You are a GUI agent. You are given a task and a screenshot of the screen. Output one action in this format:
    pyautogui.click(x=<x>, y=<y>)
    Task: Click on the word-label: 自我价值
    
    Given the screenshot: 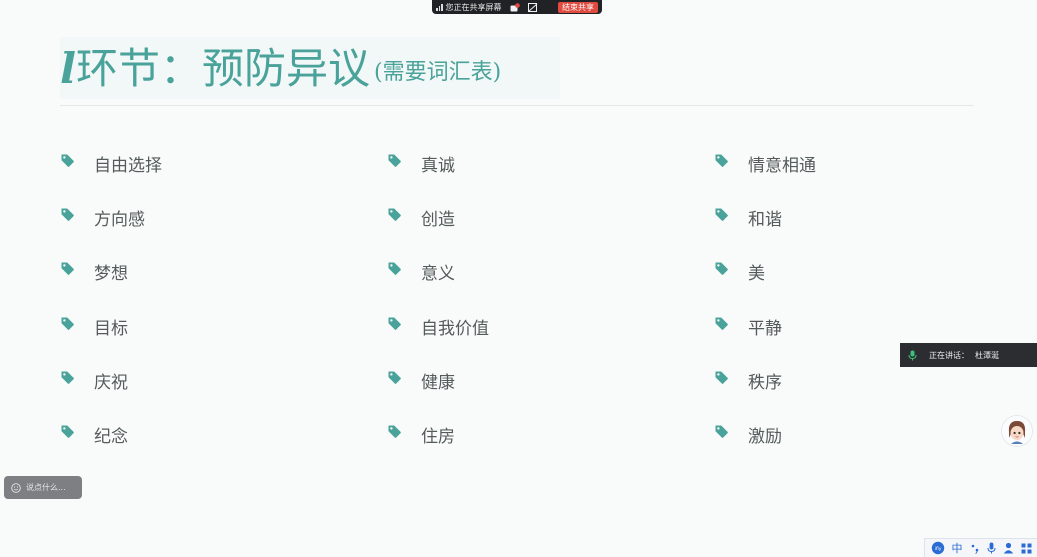 What is the action you would take?
    pyautogui.click(x=455, y=328)
    